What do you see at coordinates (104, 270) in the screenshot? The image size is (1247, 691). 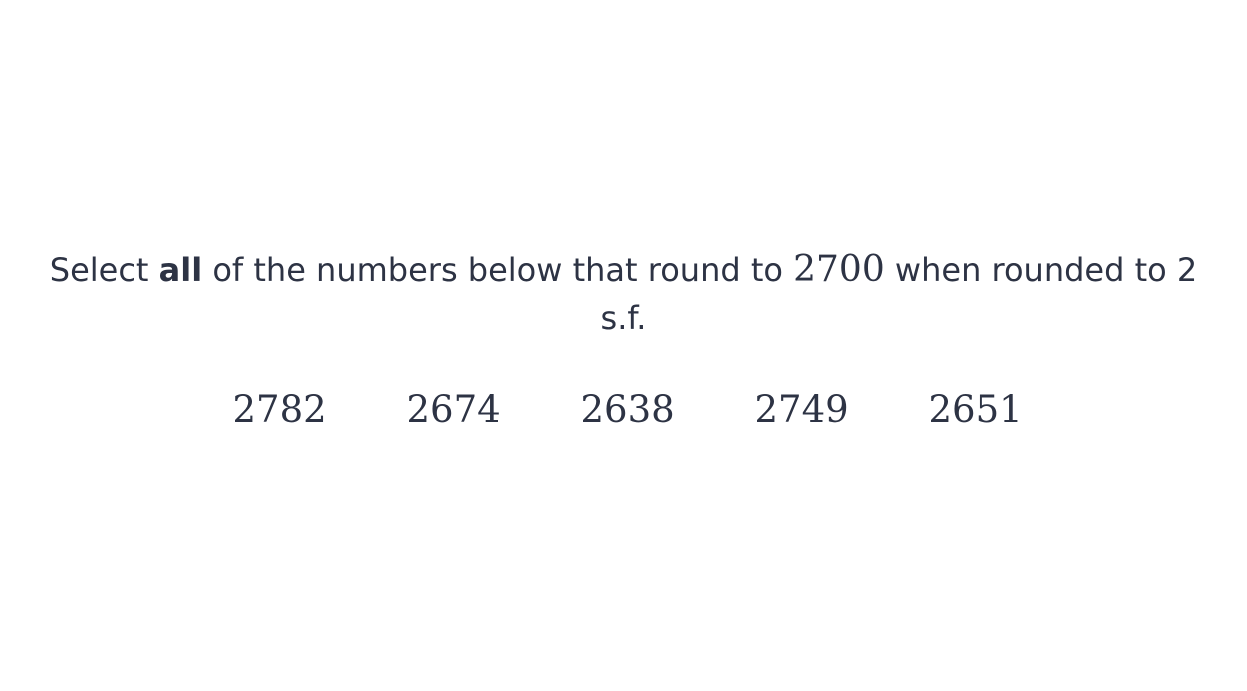 I see `question-part-1: Select` at bounding box center [104, 270].